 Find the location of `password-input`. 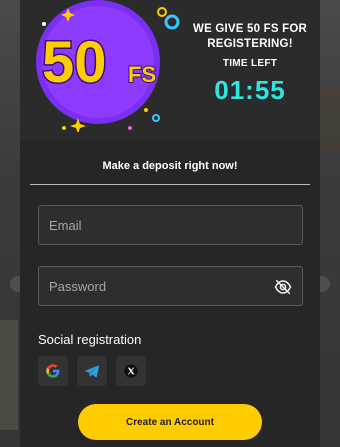

password-input is located at coordinates (170, 286).